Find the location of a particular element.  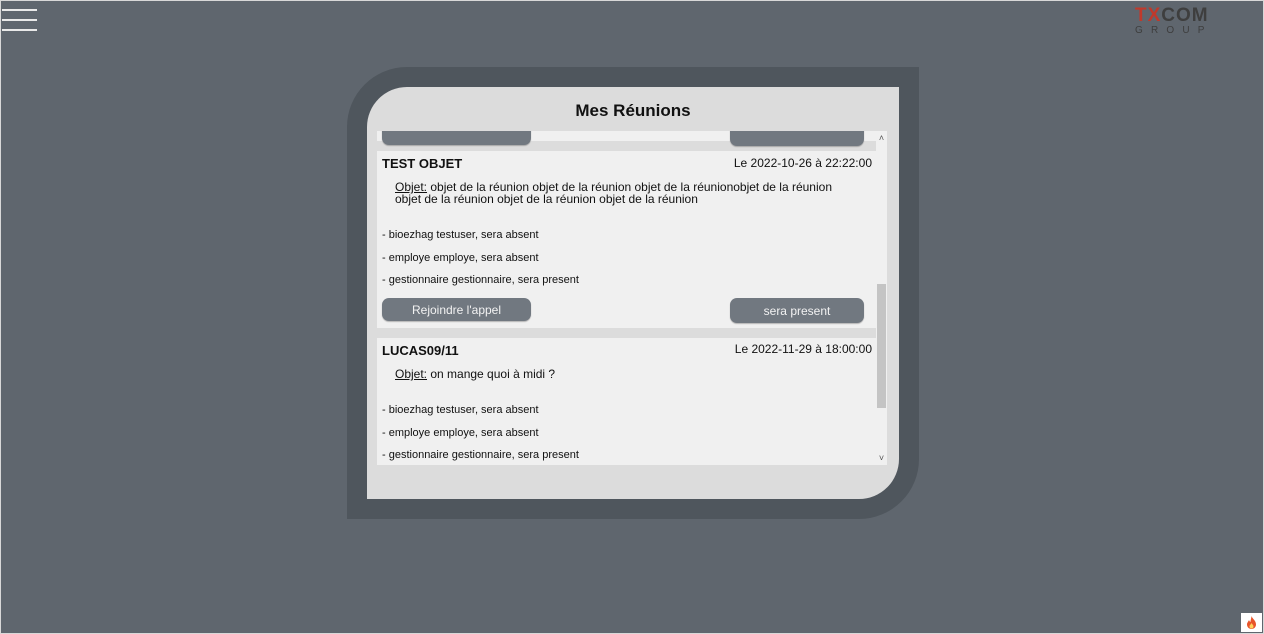

logo-group: GROUP is located at coordinates (1174, 30).